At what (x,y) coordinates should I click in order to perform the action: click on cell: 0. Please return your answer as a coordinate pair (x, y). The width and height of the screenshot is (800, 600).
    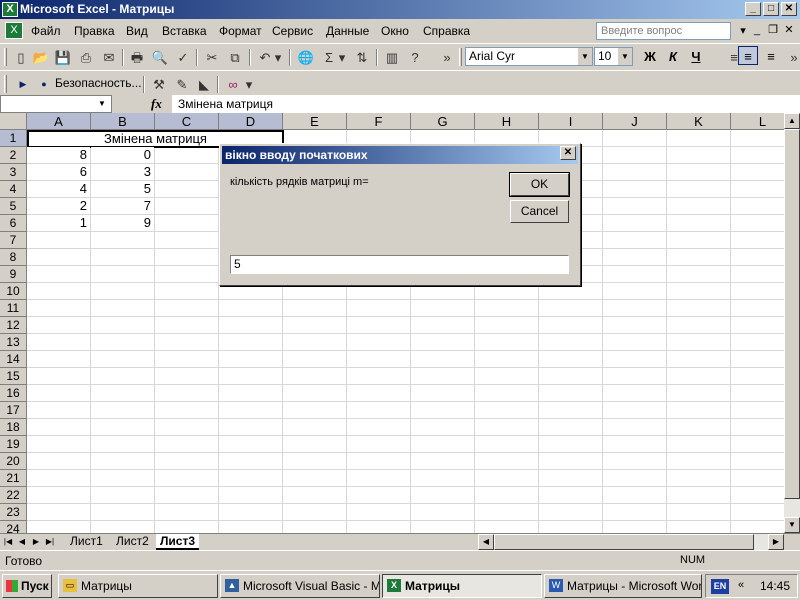
    Looking at the image, I should click on (122, 155).